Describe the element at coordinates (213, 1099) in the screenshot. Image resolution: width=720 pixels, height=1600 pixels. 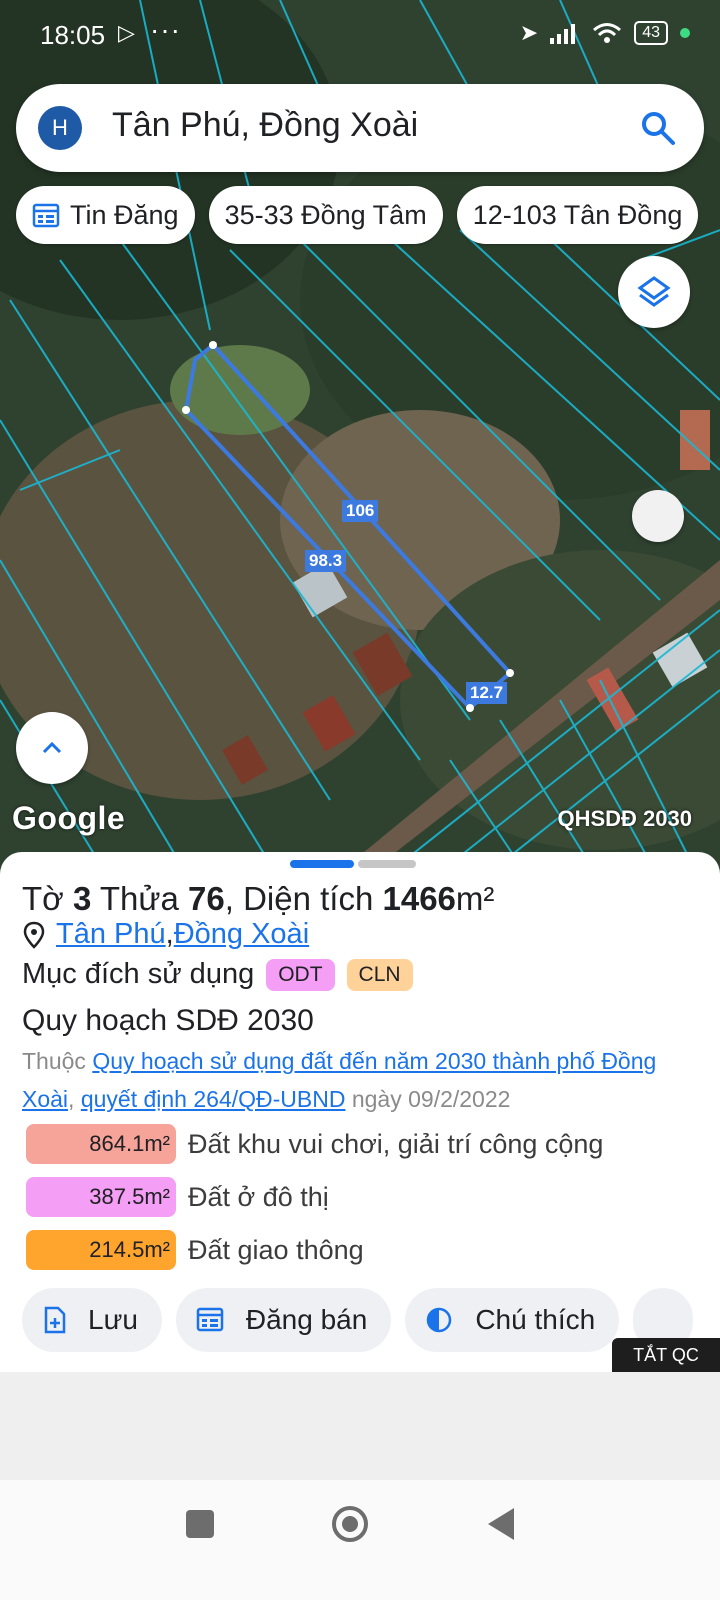
I see `decision-link: quyết định 264/QĐ-UBND` at that location.